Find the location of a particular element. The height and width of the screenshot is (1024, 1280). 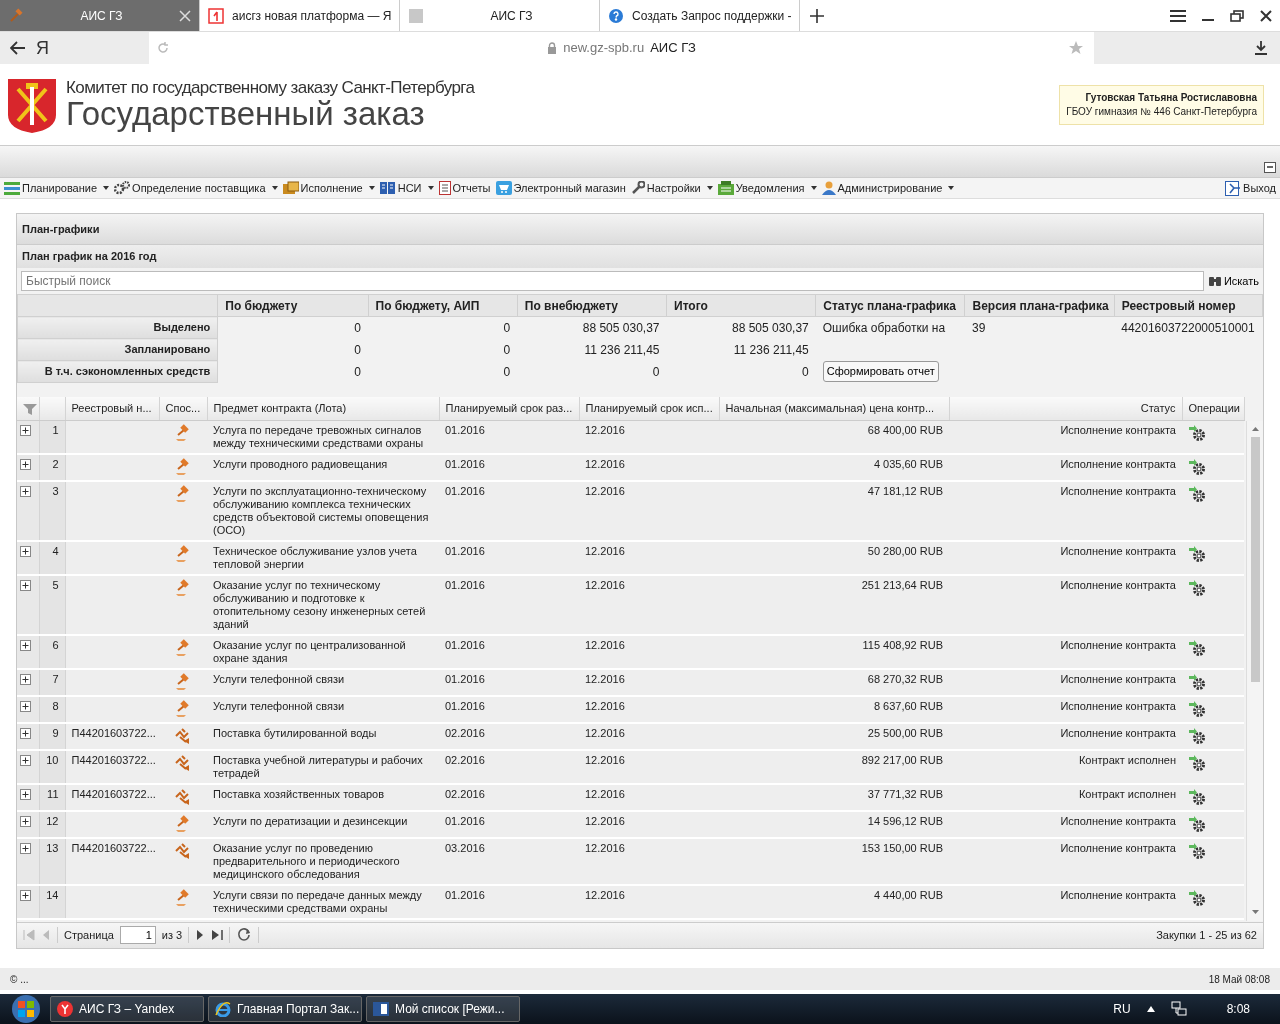

search-button: Искать is located at coordinates (1233, 281).